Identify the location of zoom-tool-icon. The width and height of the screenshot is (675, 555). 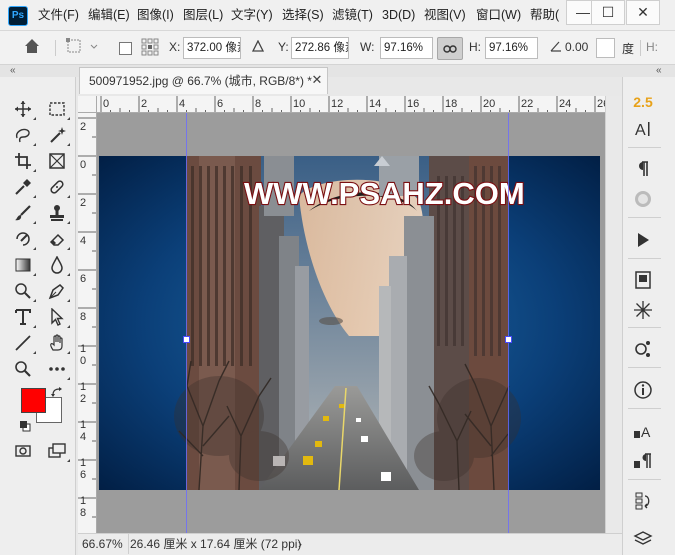
(23, 369).